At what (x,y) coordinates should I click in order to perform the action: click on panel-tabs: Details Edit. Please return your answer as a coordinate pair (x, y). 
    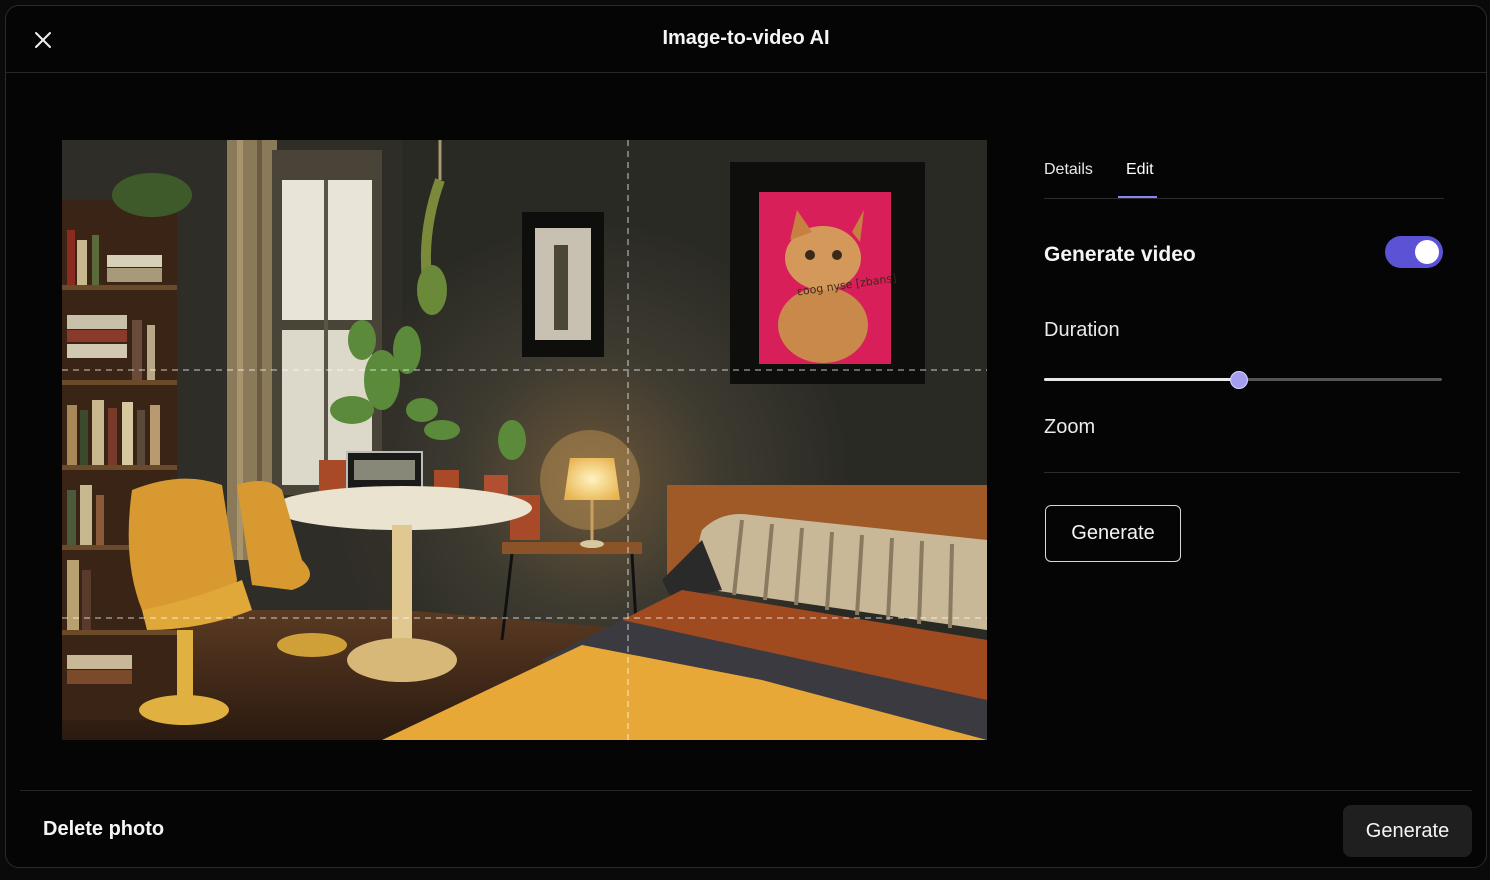
    Looking at the image, I should click on (1244, 172).